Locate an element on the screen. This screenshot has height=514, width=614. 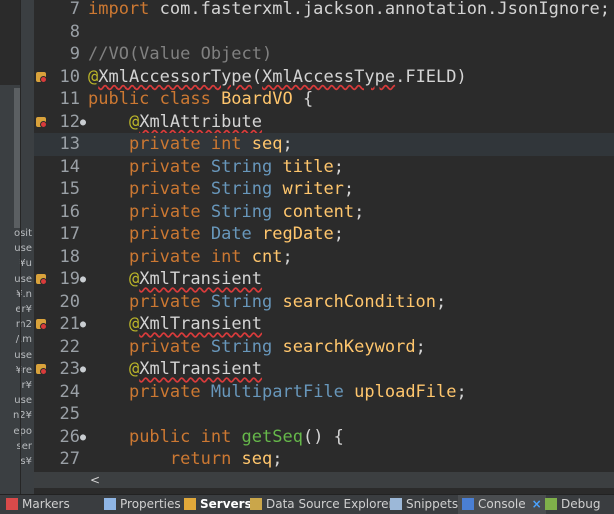
code-token: { is located at coordinates (303, 99).